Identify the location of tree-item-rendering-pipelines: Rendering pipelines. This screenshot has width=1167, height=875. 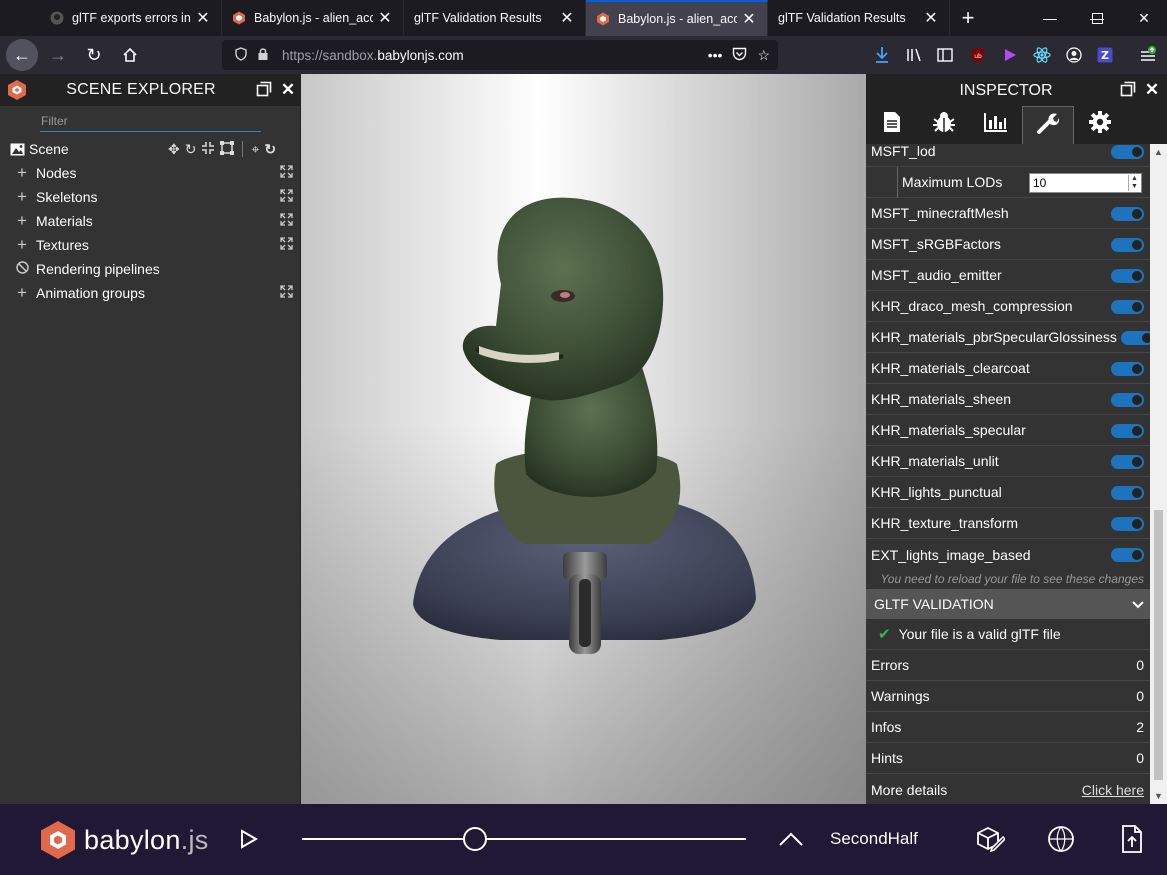
(150, 269).